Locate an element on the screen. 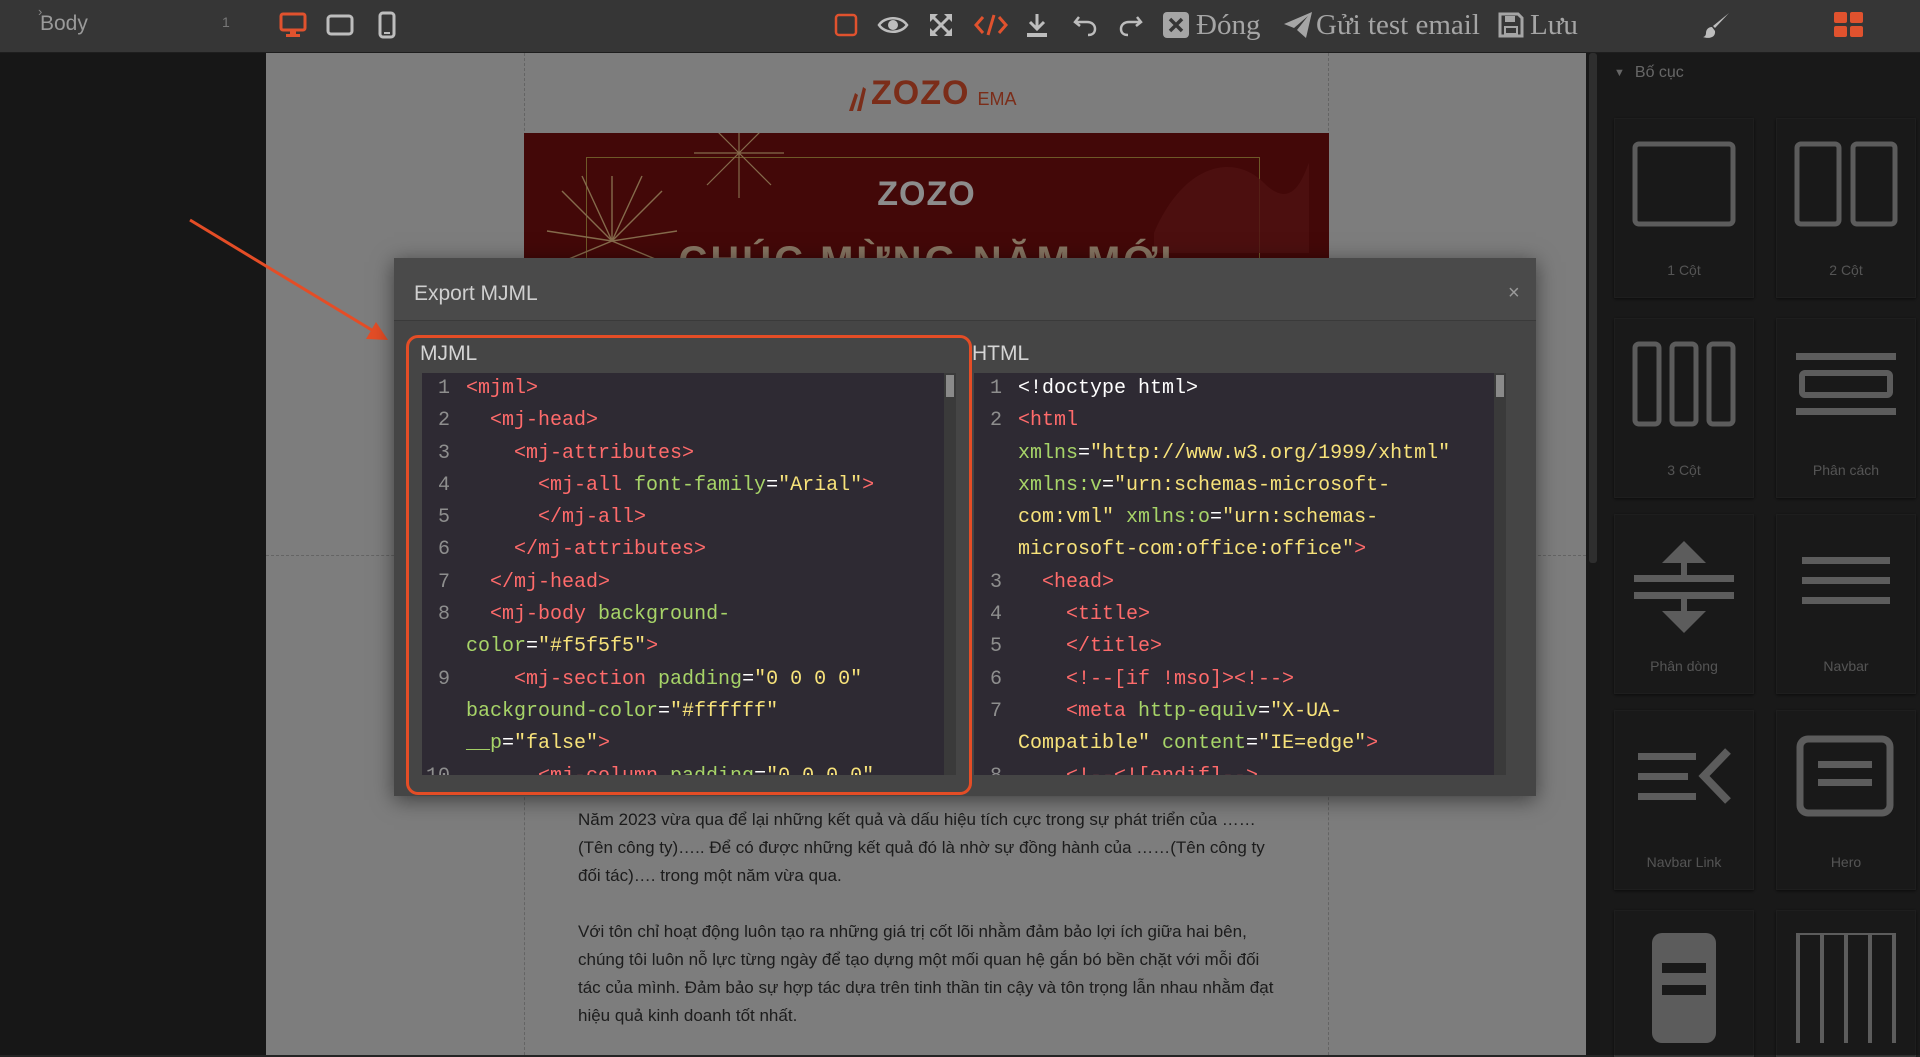 This screenshot has height=1057, width=1920. floppy-disk-icon is located at coordinates (1511, 25).